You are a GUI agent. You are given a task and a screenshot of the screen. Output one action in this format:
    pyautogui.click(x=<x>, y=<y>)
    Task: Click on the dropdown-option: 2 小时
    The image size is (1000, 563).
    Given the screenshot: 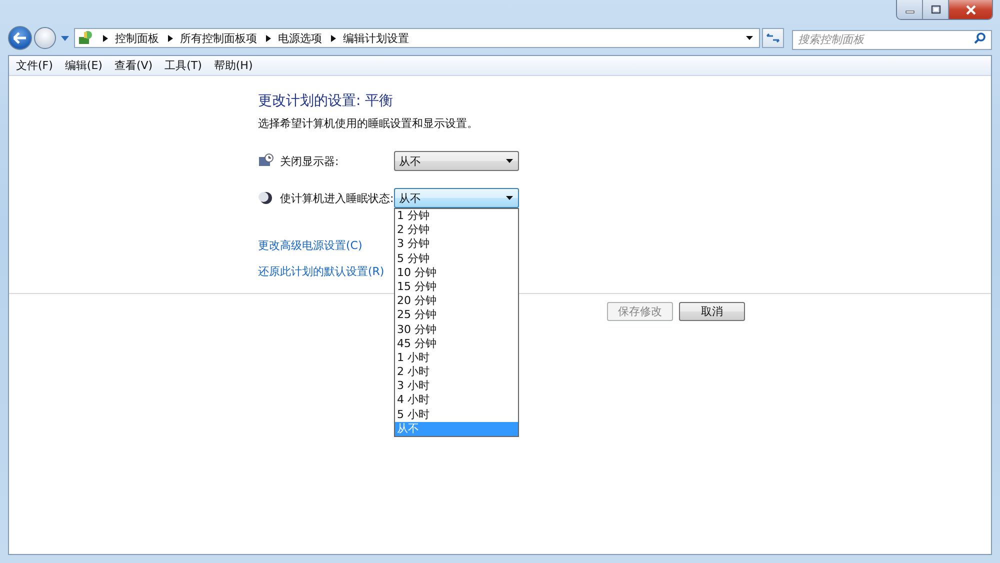 What is the action you would take?
    pyautogui.click(x=456, y=372)
    